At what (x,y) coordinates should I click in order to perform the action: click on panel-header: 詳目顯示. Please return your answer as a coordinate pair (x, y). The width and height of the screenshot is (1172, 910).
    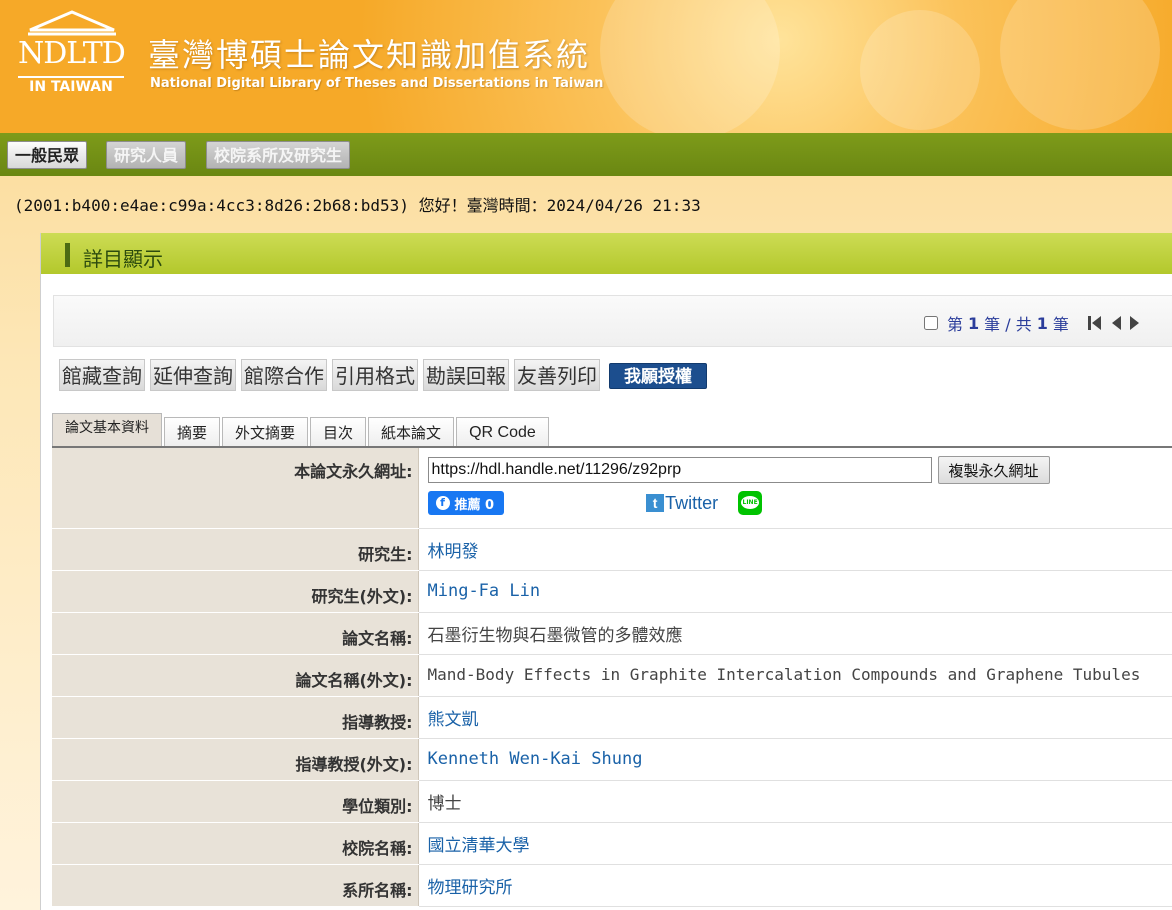
    Looking at the image, I should click on (606, 253).